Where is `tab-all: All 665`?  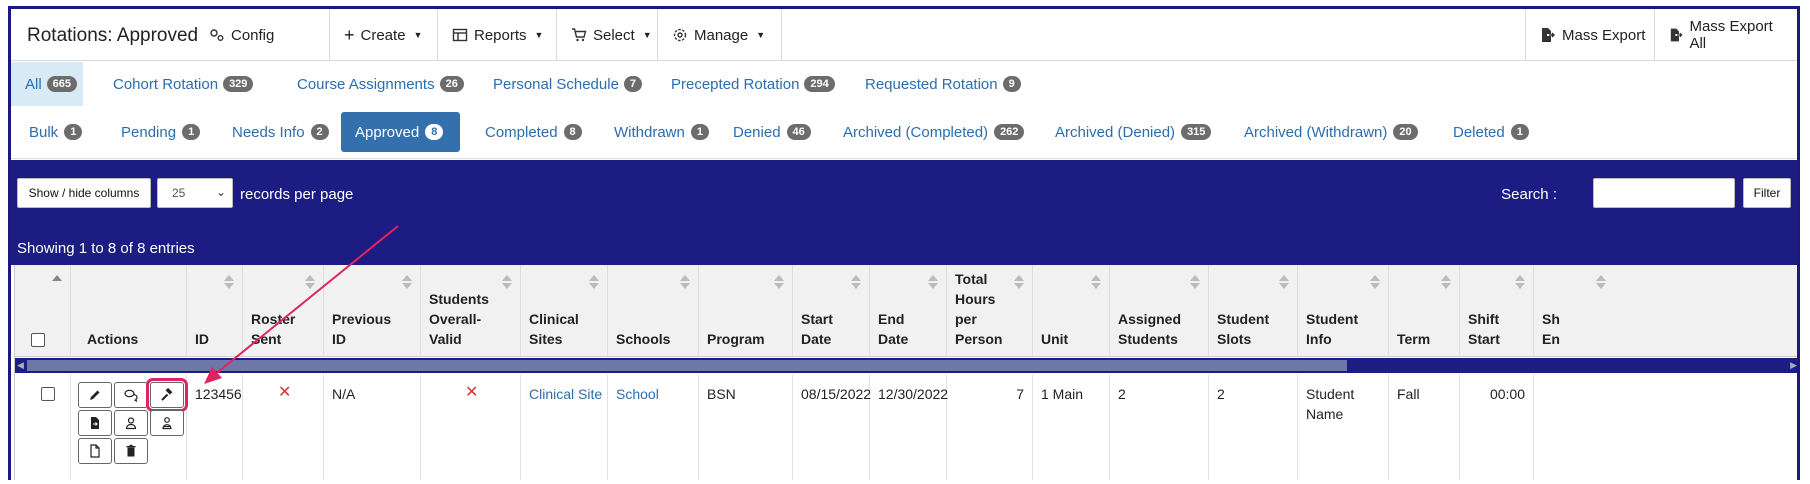 tab-all: All 665 is located at coordinates (47, 84).